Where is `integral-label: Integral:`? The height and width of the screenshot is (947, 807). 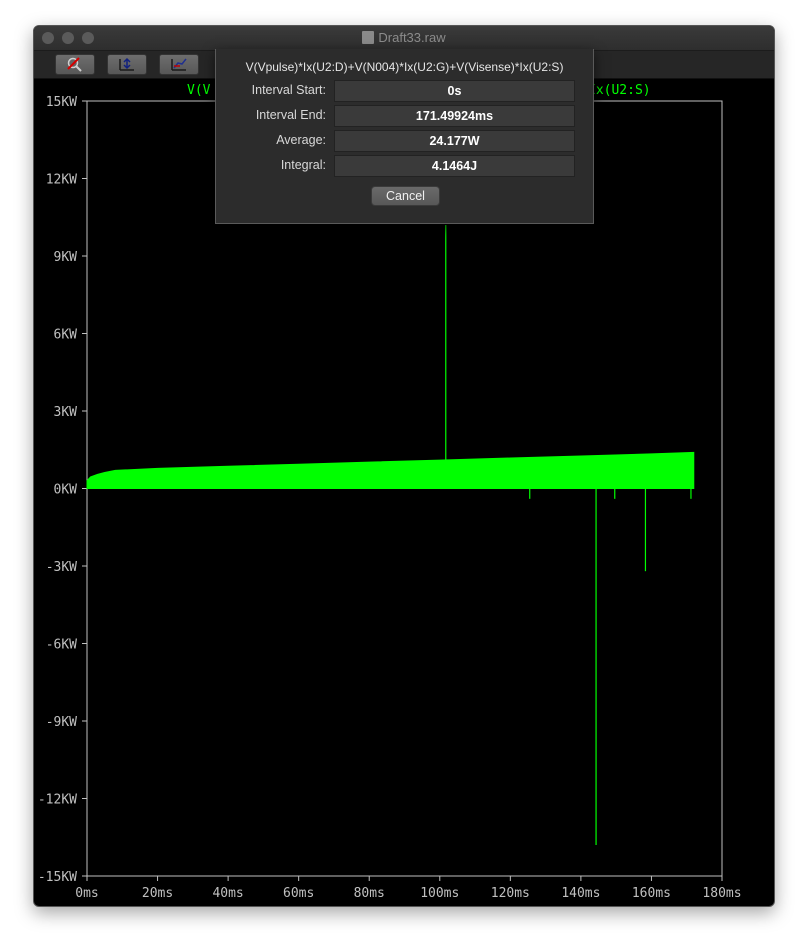 integral-label: Integral: is located at coordinates (303, 165).